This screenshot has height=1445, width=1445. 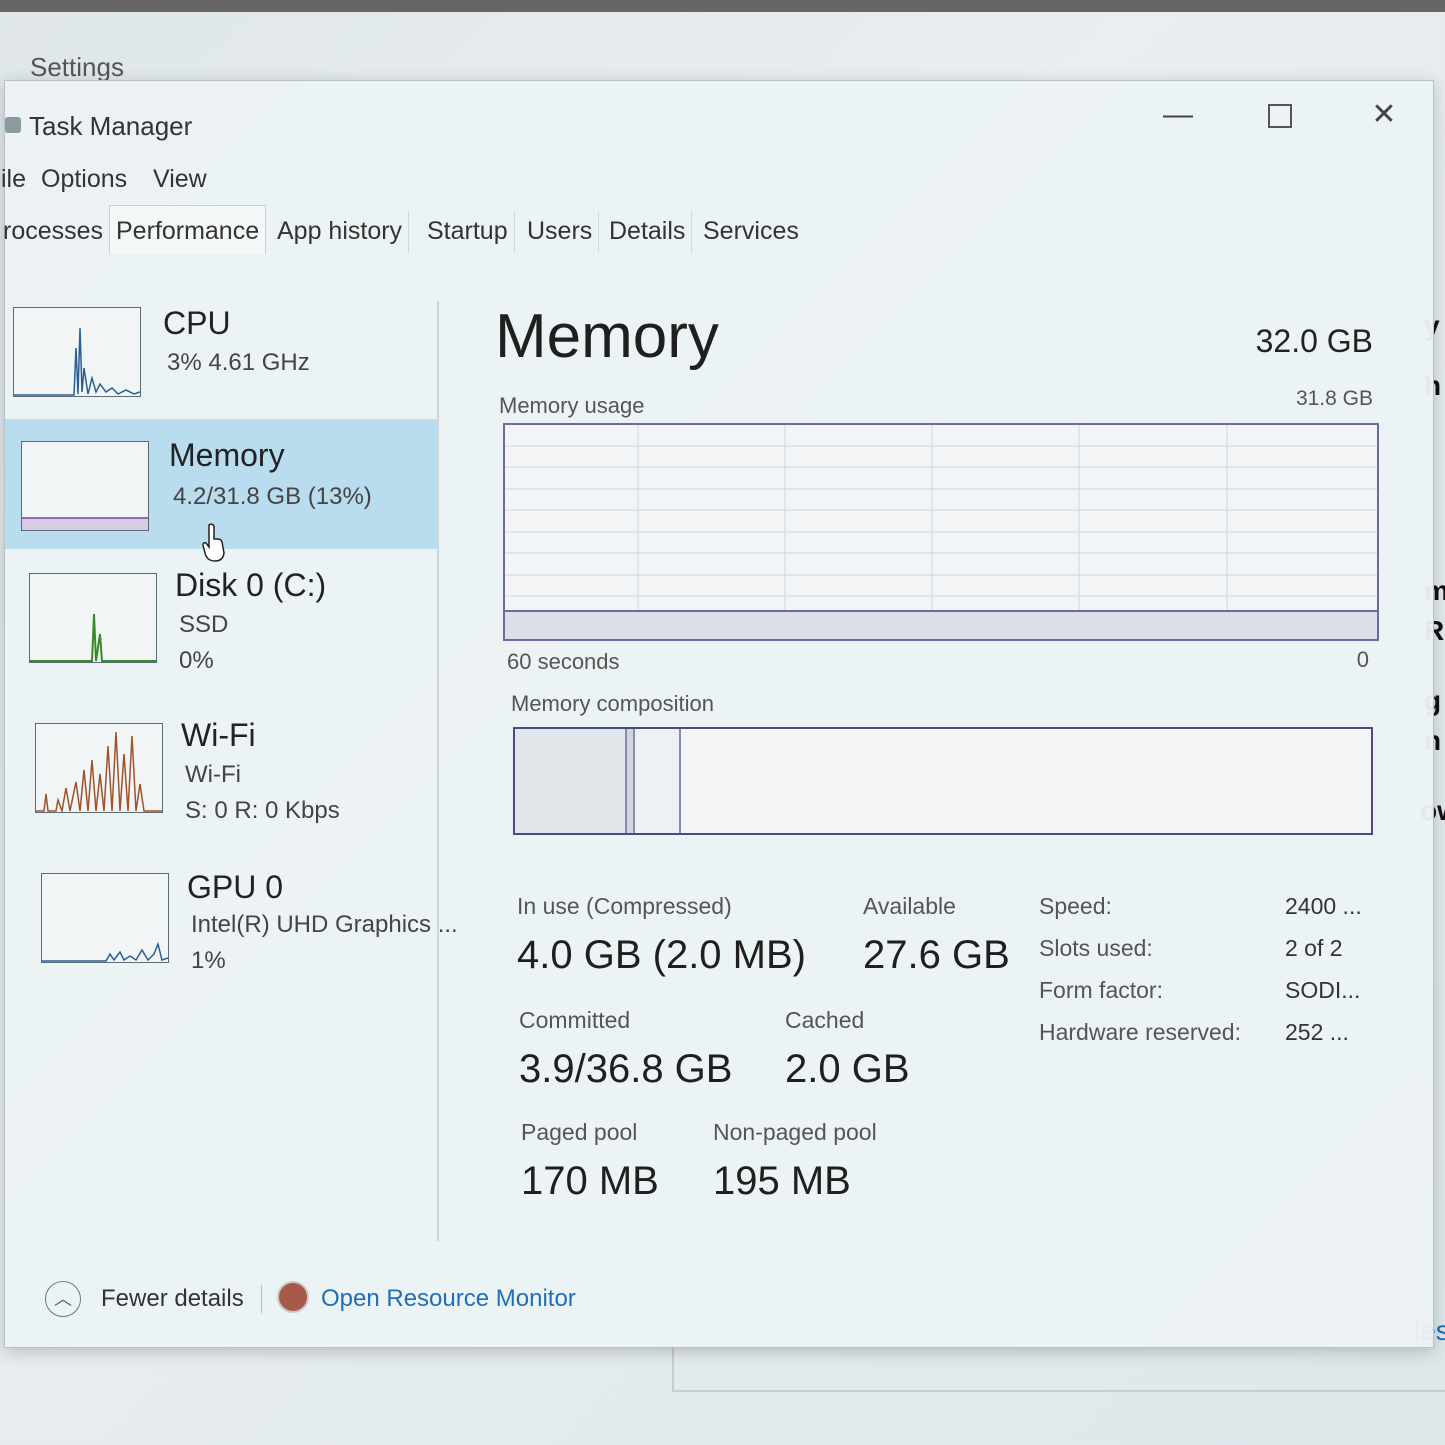 I want to click on sidebar-gpu-name: GPU 0, so click(x=235, y=887).